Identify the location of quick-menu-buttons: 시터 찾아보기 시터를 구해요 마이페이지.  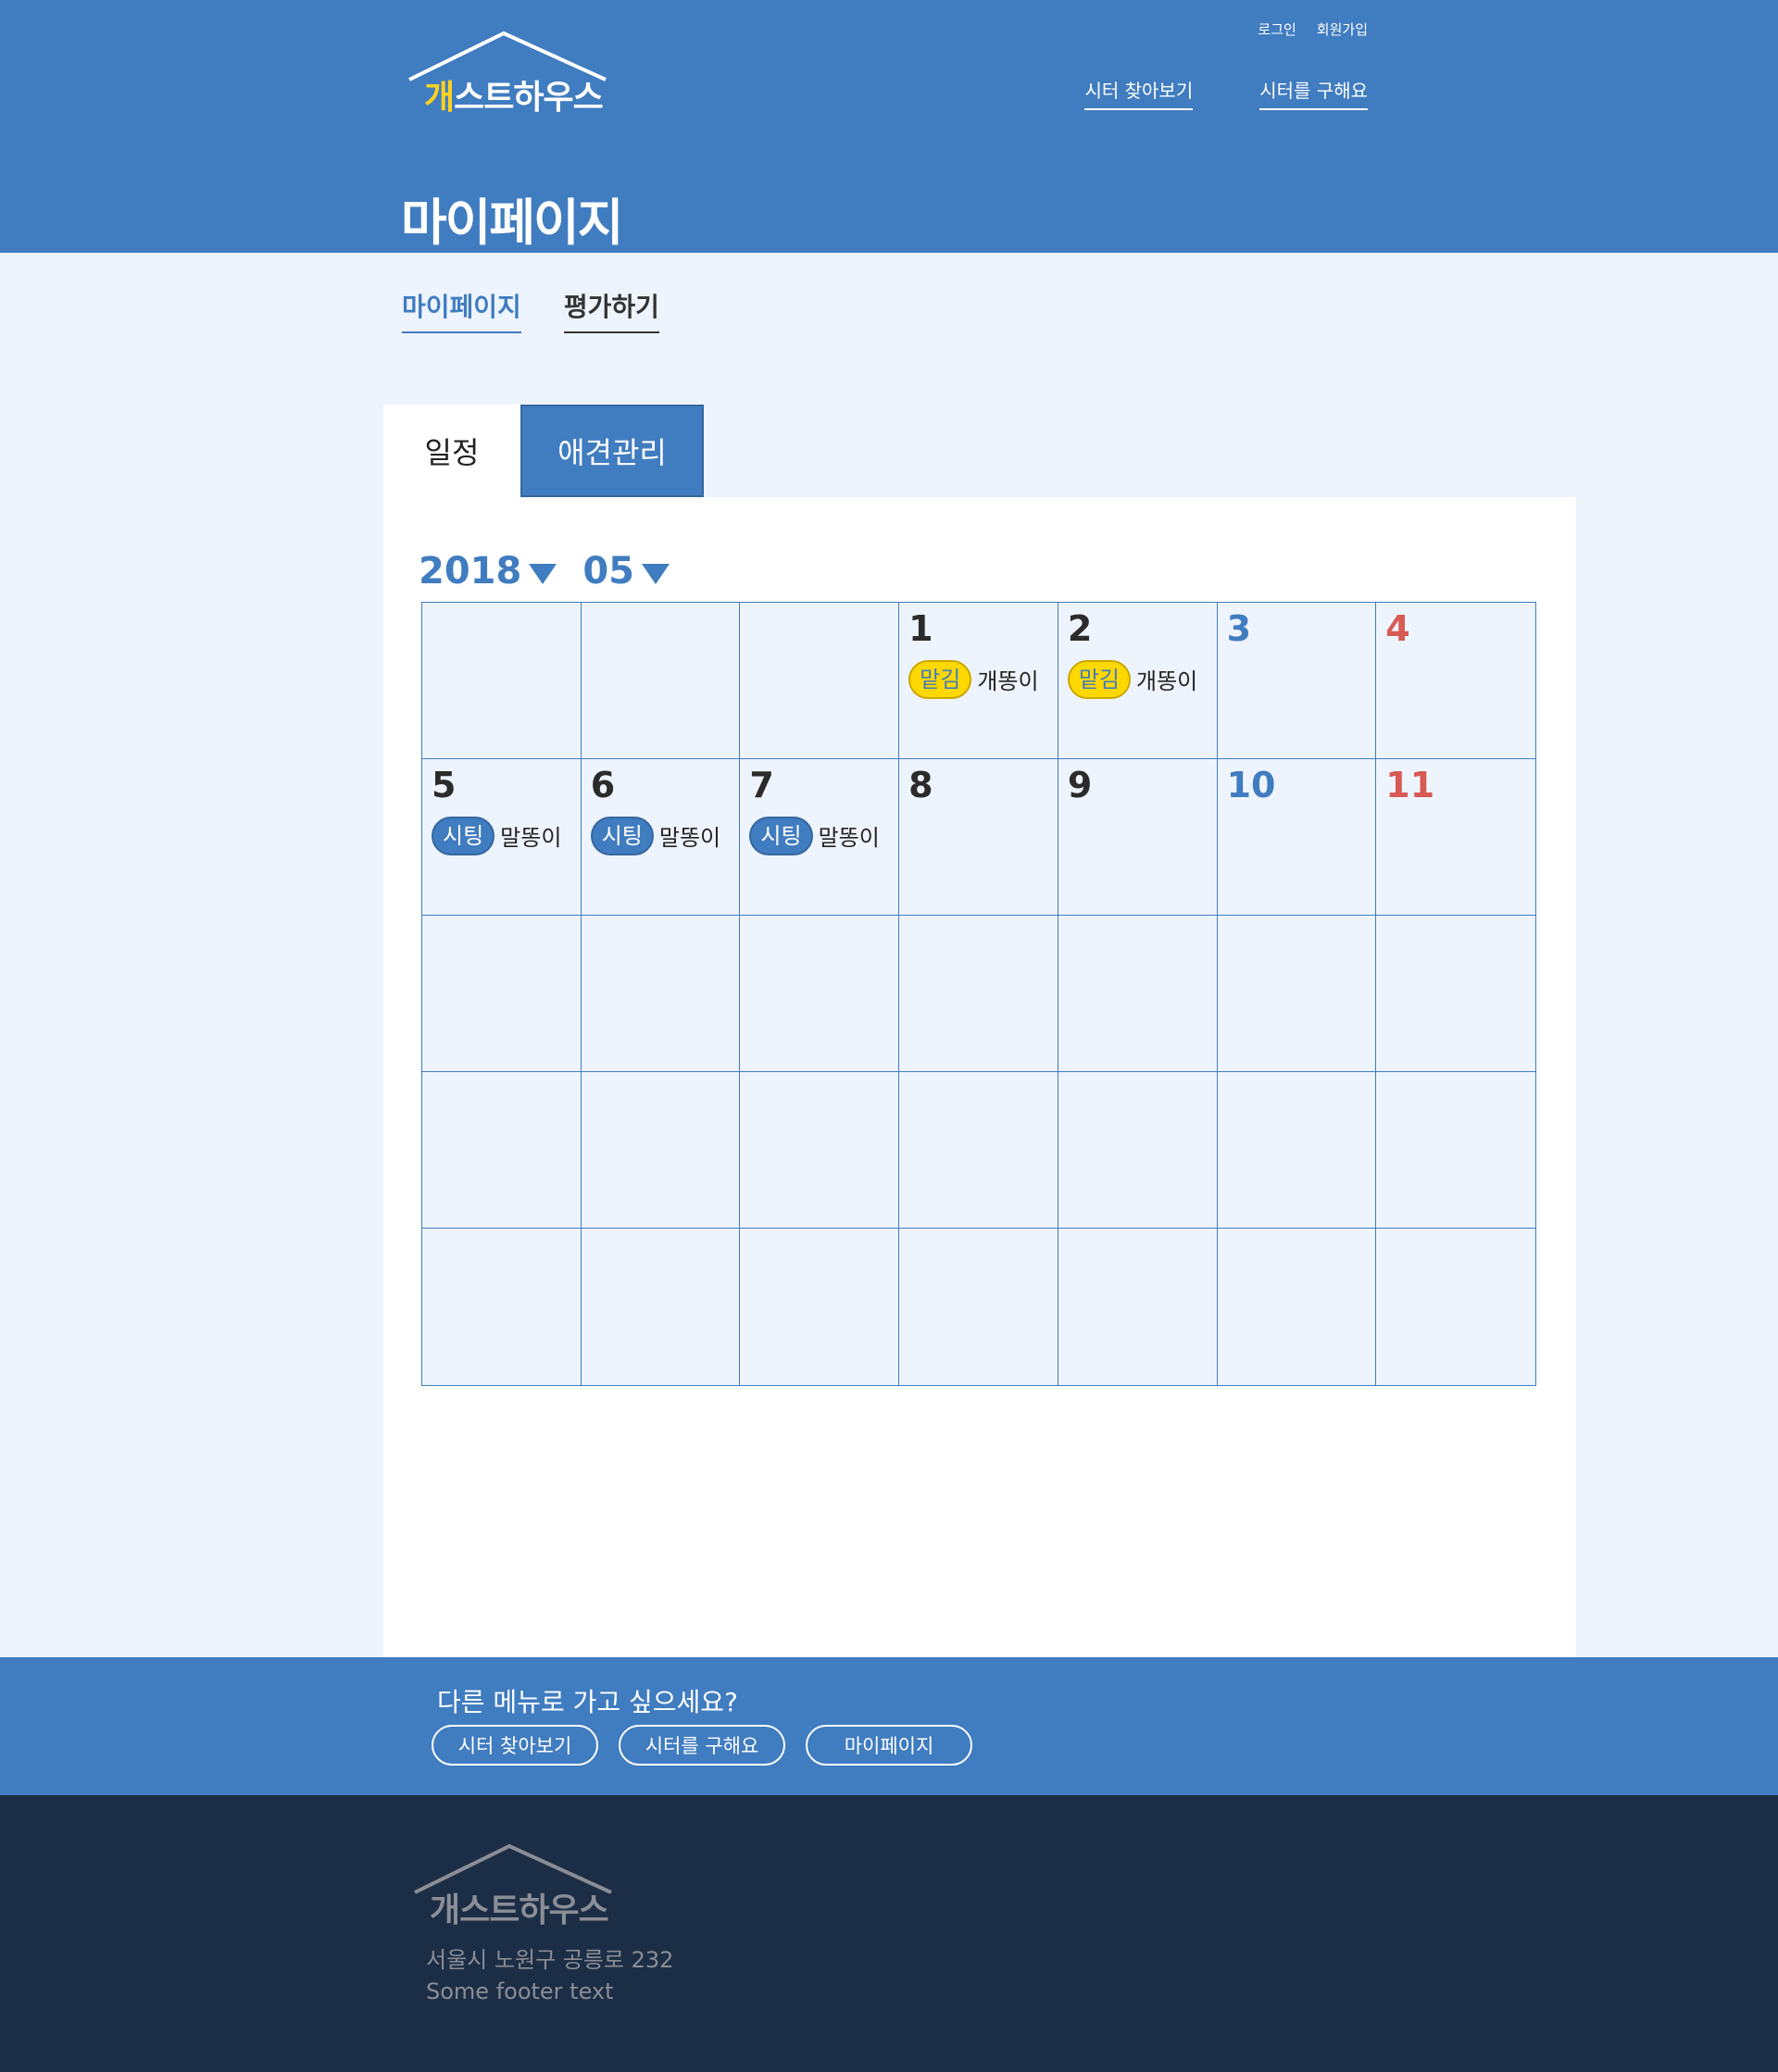
(702, 1745).